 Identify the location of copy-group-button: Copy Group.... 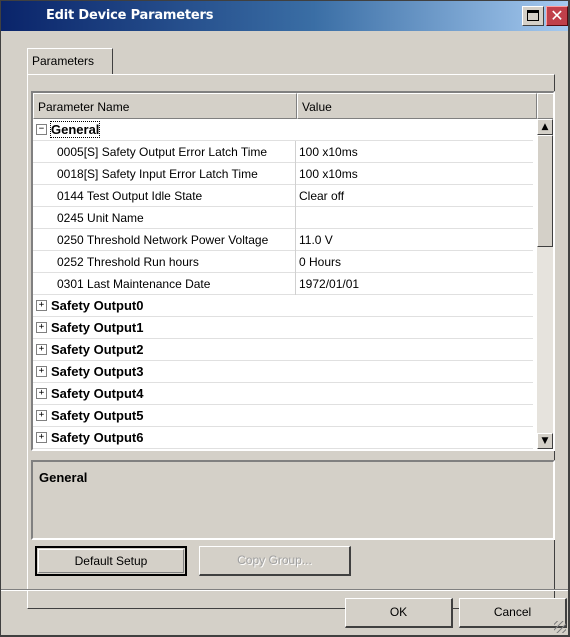
(275, 561).